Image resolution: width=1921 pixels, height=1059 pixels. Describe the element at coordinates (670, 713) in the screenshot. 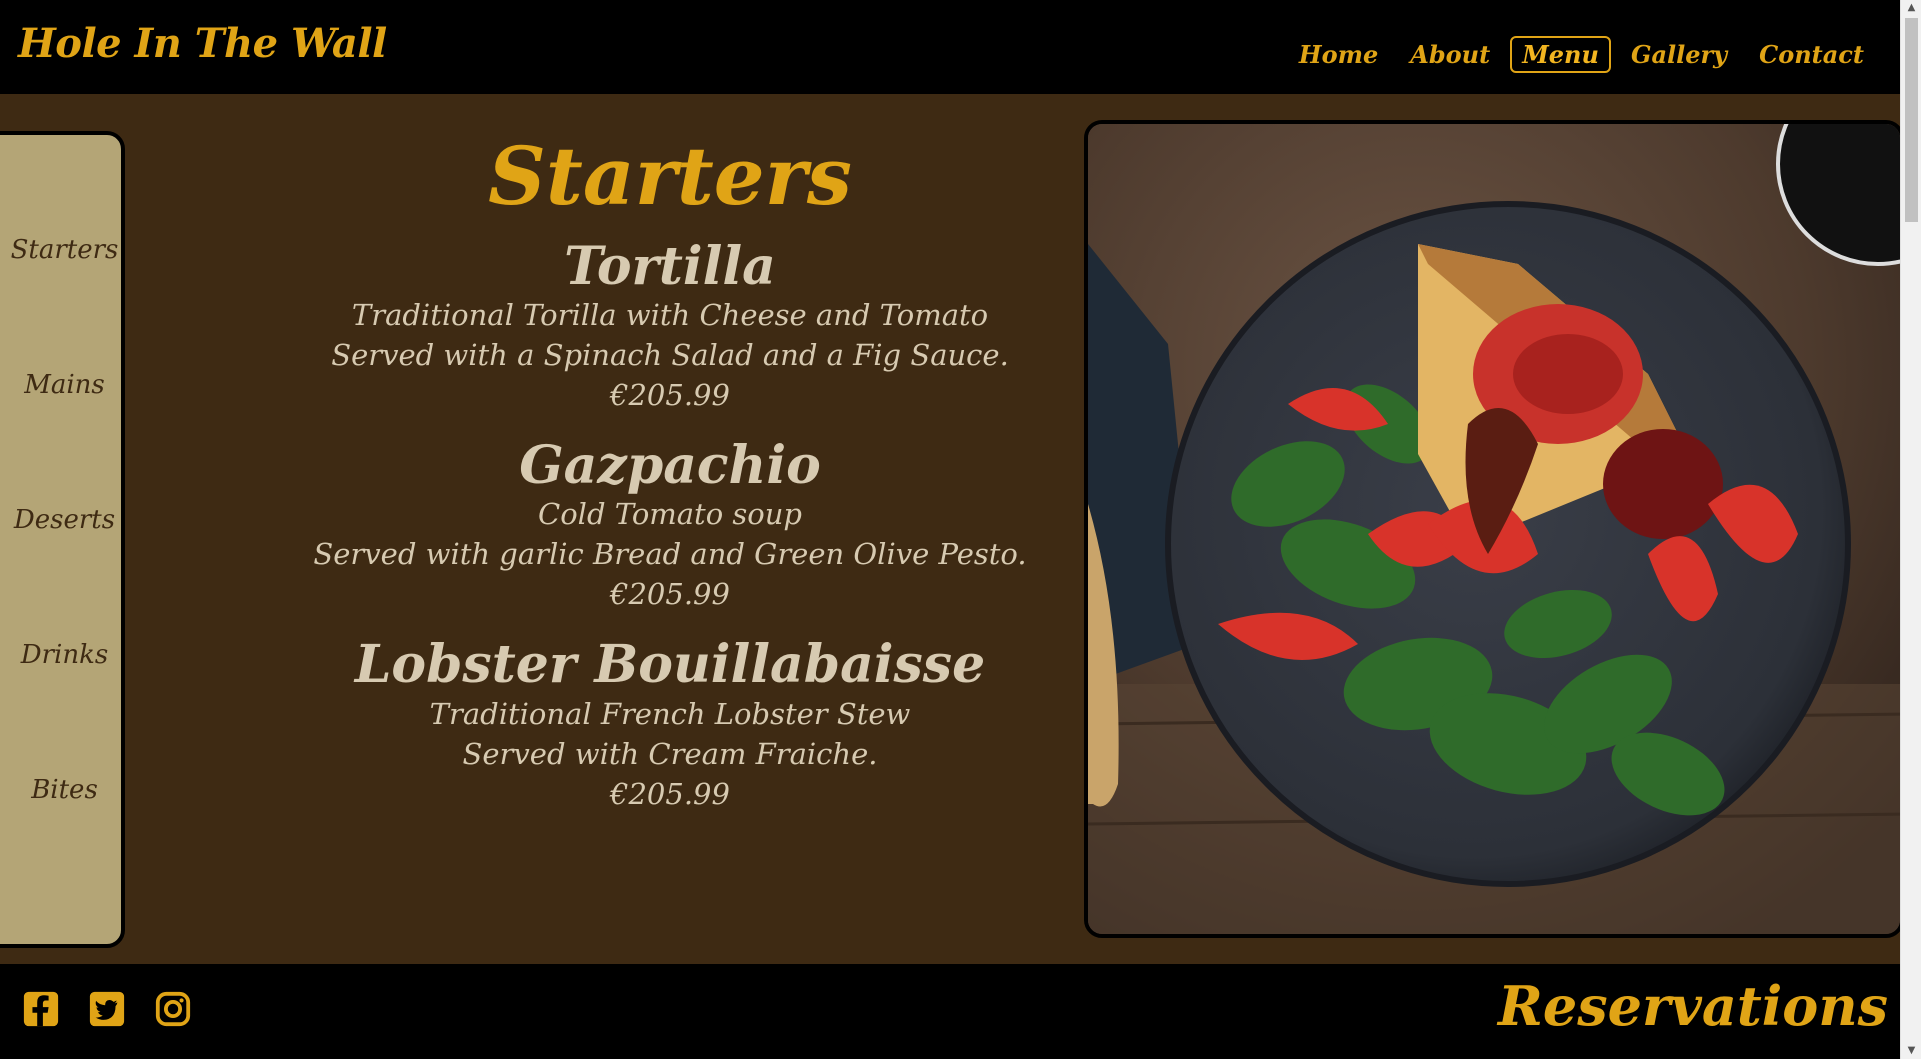

I see `dish-description: Traditional French Lobster Stew` at that location.